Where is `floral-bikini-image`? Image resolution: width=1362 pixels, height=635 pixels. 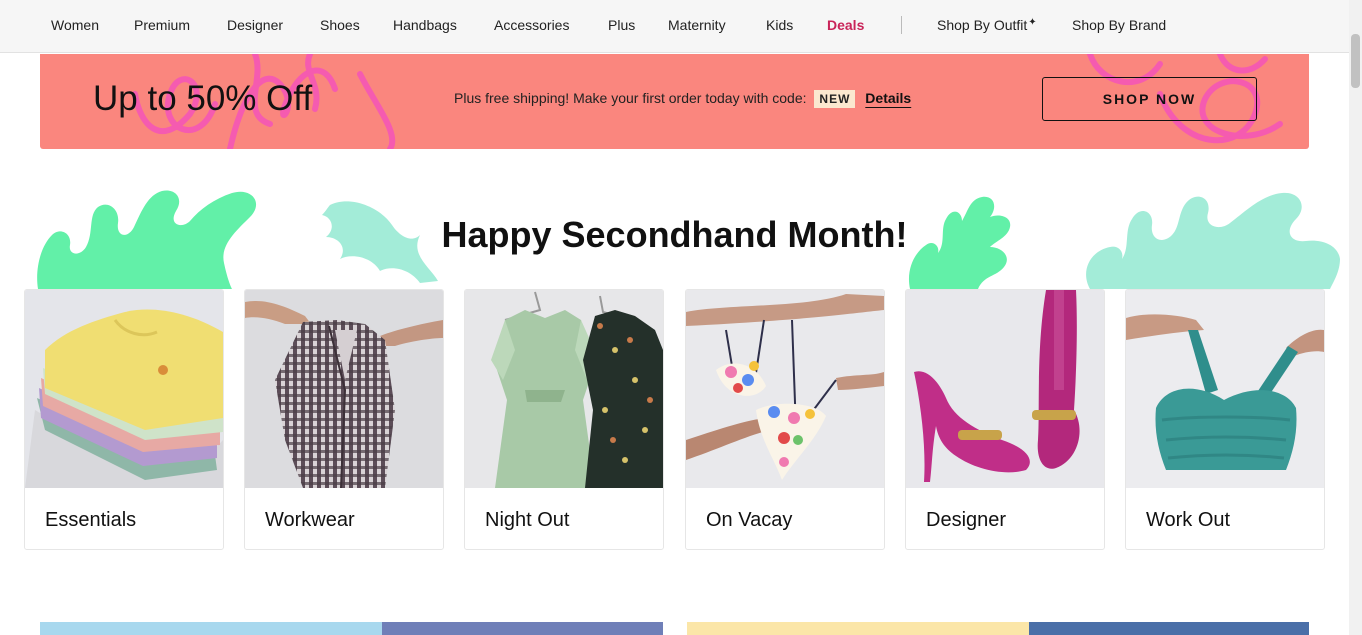 floral-bikini-image is located at coordinates (785, 389).